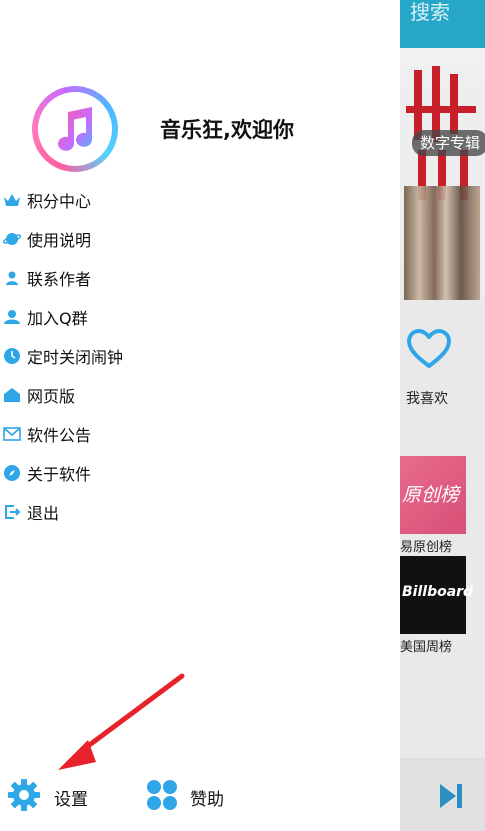  What do you see at coordinates (438, 592) in the screenshot?
I see `chart-tile-art-text: Billboard` at bounding box center [438, 592].